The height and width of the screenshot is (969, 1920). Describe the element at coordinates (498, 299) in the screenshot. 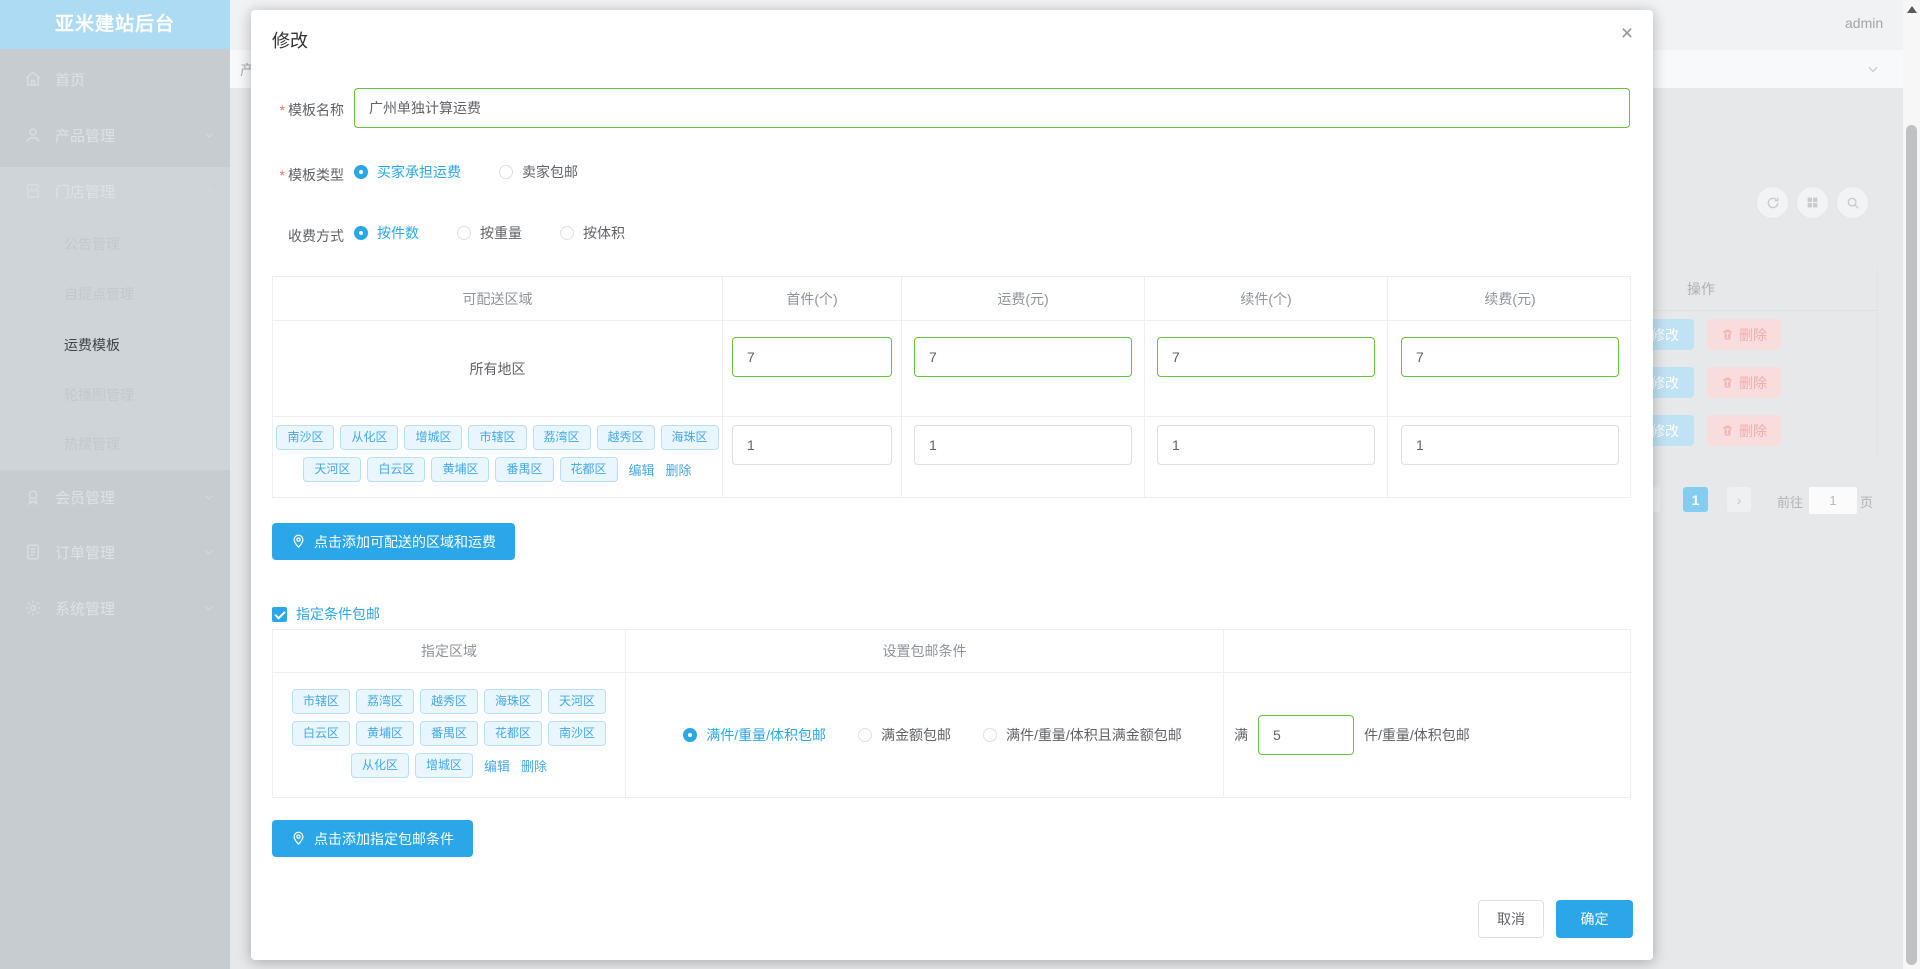

I see `col-header-region: 可配送区域` at that location.